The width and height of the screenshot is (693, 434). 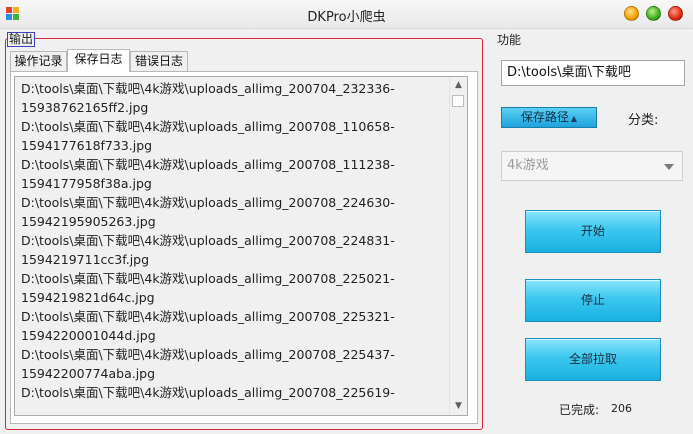 What do you see at coordinates (528, 165) in the screenshot?
I see `category-select-value: 4k游戏` at bounding box center [528, 165].